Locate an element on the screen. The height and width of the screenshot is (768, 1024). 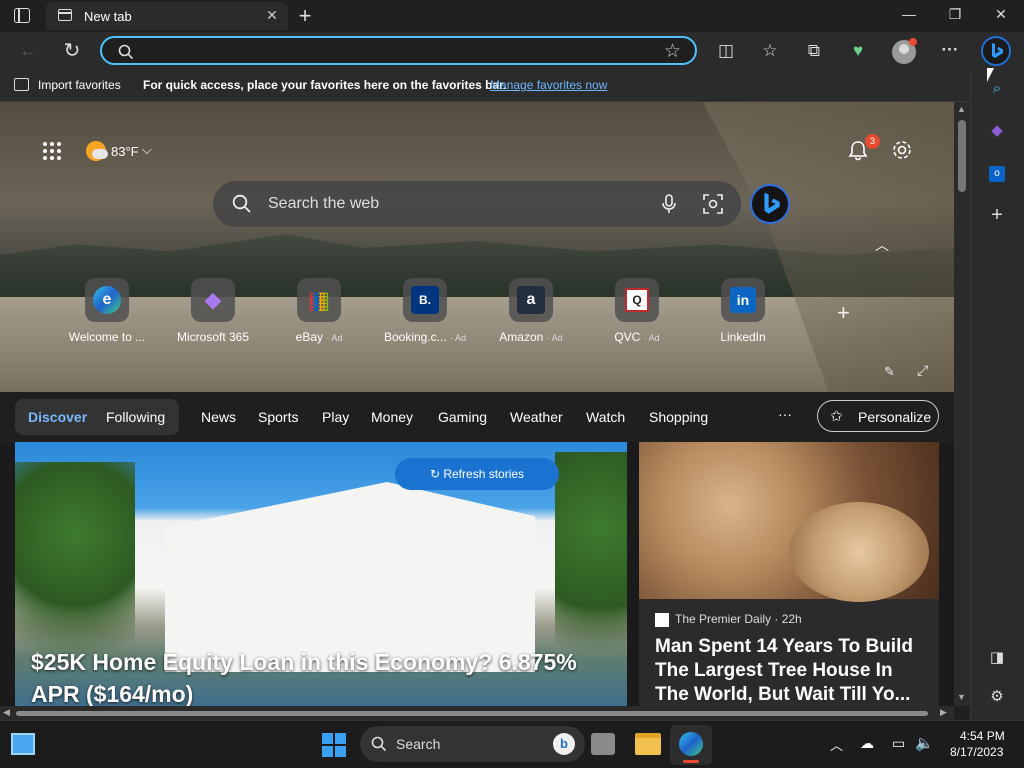
collections-button: ⧉ is located at coordinates (814, 51).